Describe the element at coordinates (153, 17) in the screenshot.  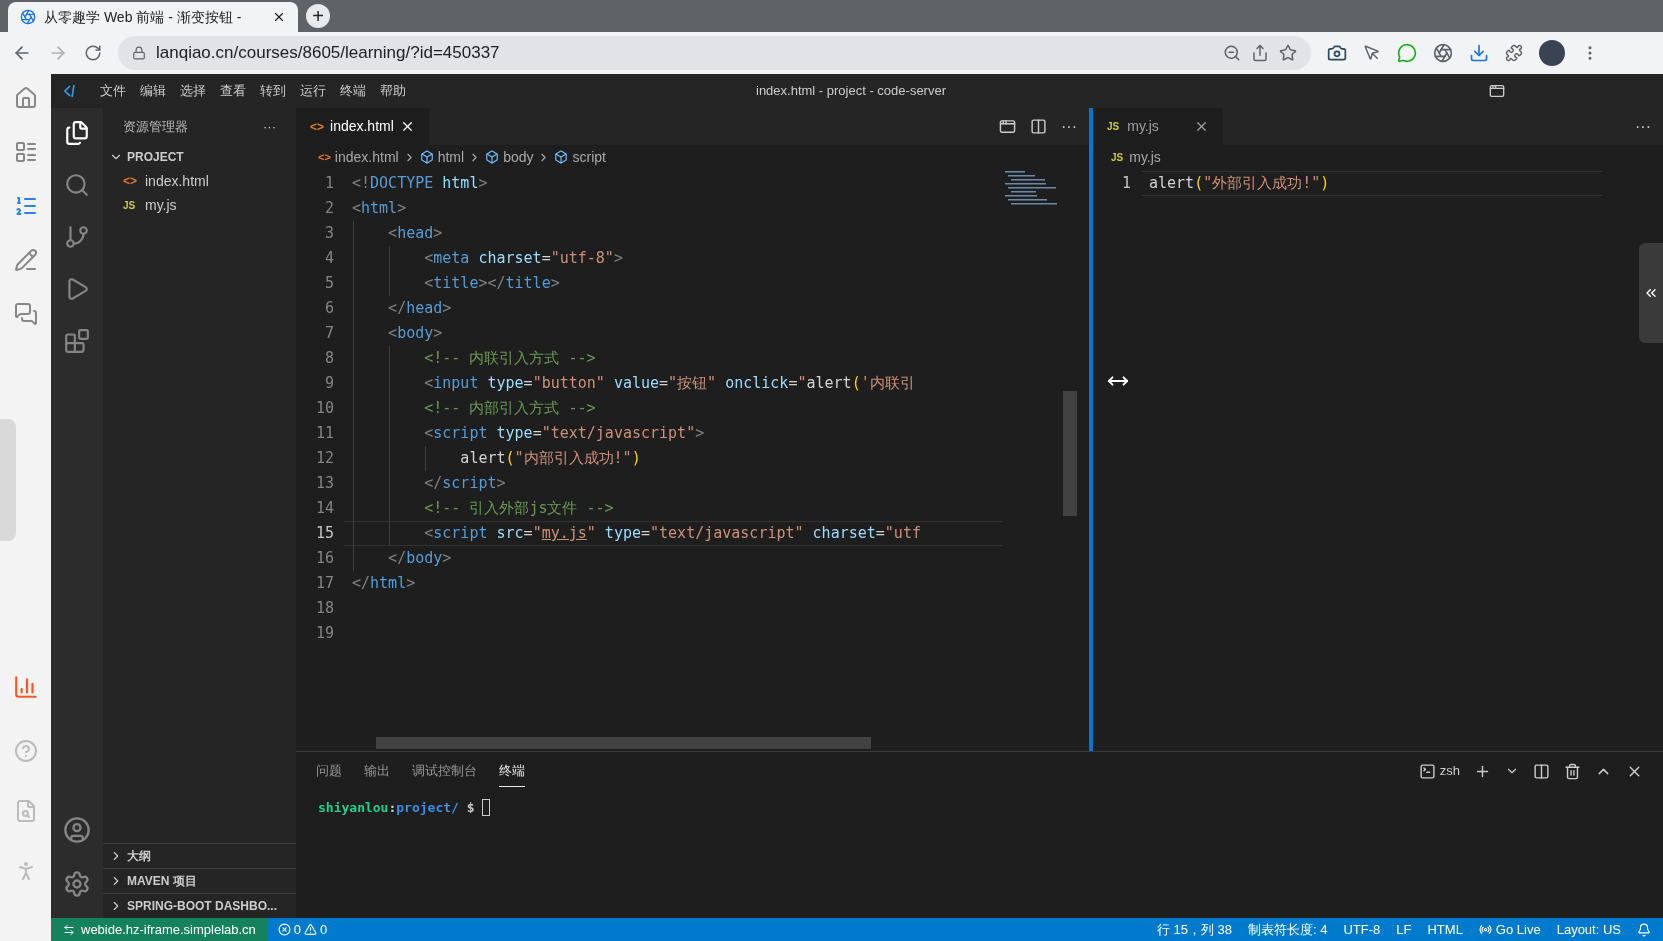
I see `browser-tab: 从零趣学 Web 前端 - 渐变按钮 -` at that location.